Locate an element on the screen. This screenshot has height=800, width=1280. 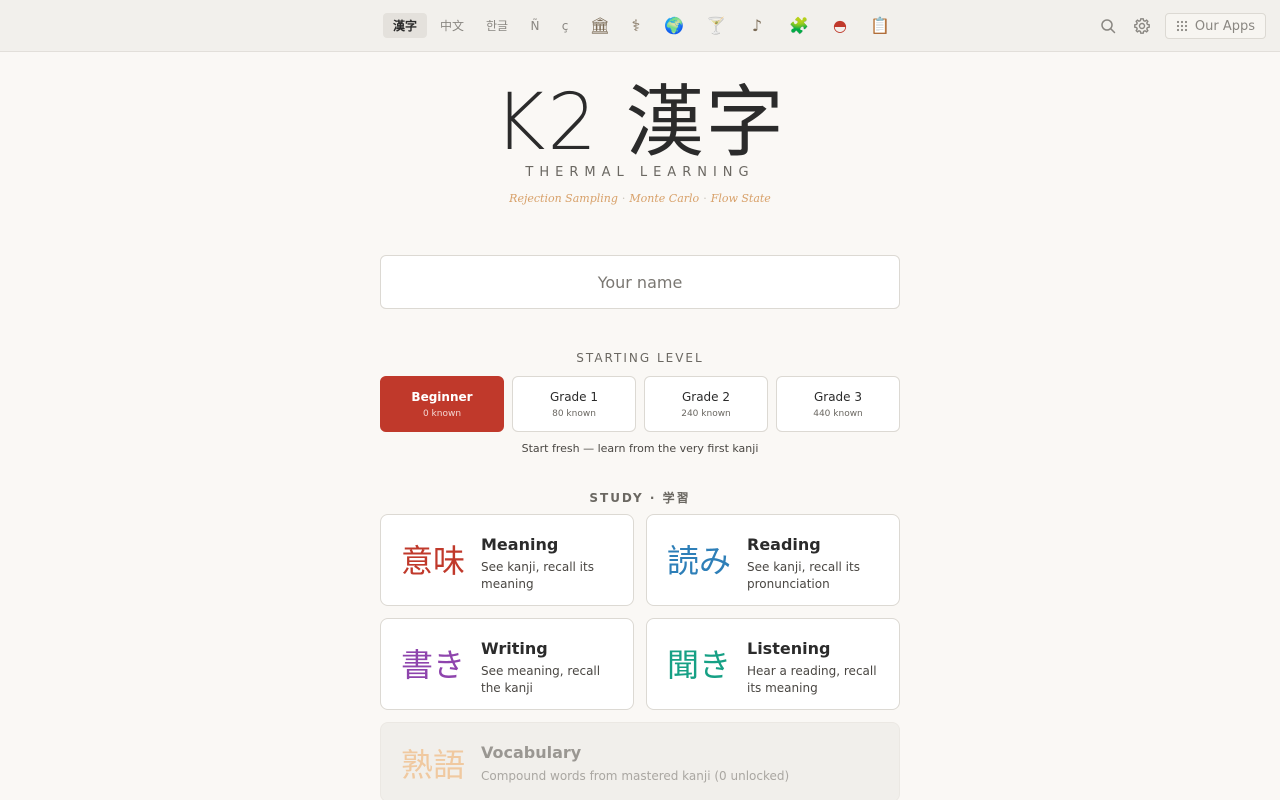
bank-icon: 🏛 is located at coordinates (600, 25).